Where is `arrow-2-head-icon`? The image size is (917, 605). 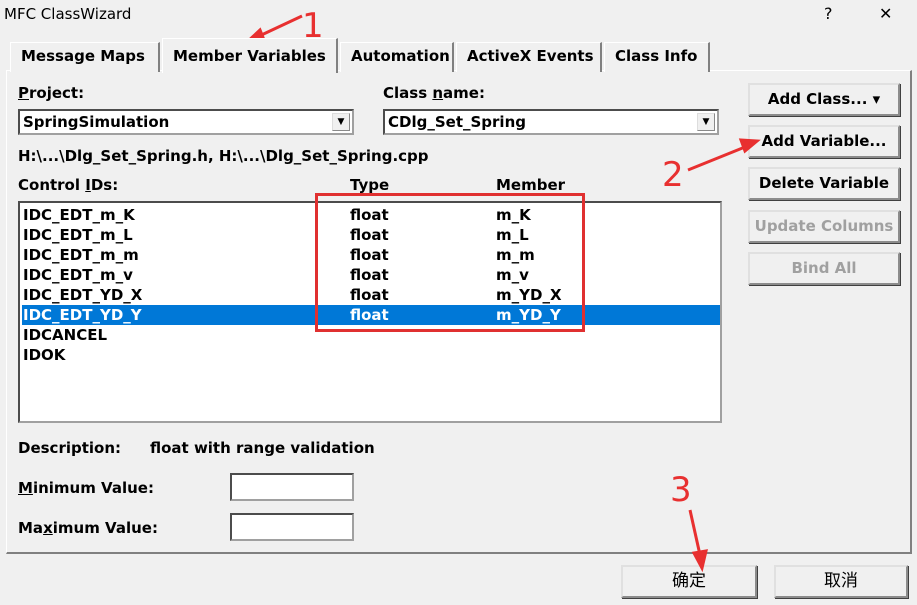
arrow-2-head-icon is located at coordinates (749, 146).